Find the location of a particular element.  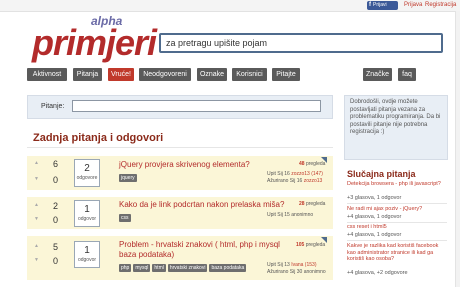

question-asked-meta: Upit Sij 15 anonimno is located at coordinates (290, 215).